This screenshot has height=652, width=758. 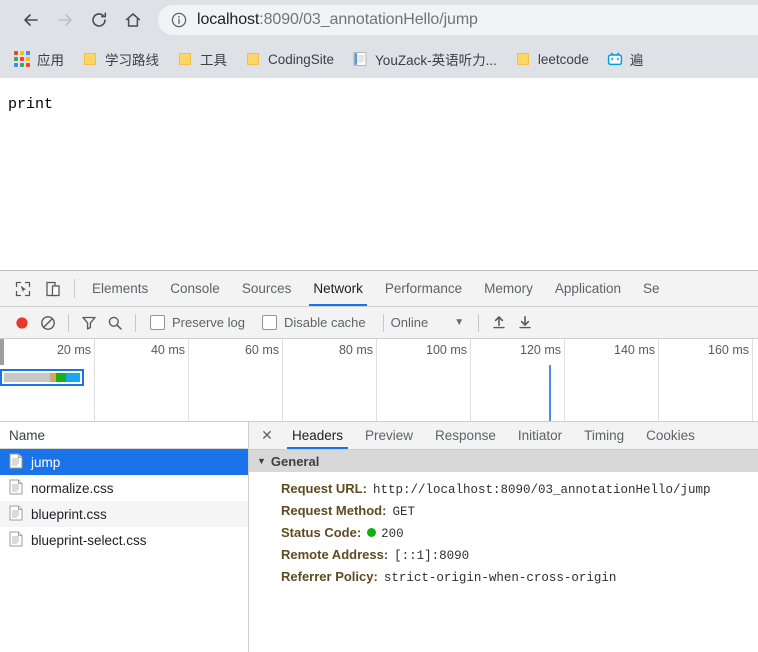 What do you see at coordinates (503, 533) in the screenshot?
I see `general-row: Status Code: 200` at bounding box center [503, 533].